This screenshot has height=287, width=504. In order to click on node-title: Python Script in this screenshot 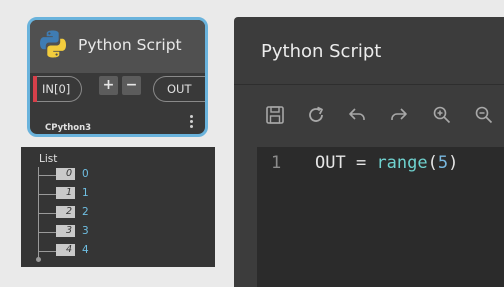, I will do `click(130, 45)`.